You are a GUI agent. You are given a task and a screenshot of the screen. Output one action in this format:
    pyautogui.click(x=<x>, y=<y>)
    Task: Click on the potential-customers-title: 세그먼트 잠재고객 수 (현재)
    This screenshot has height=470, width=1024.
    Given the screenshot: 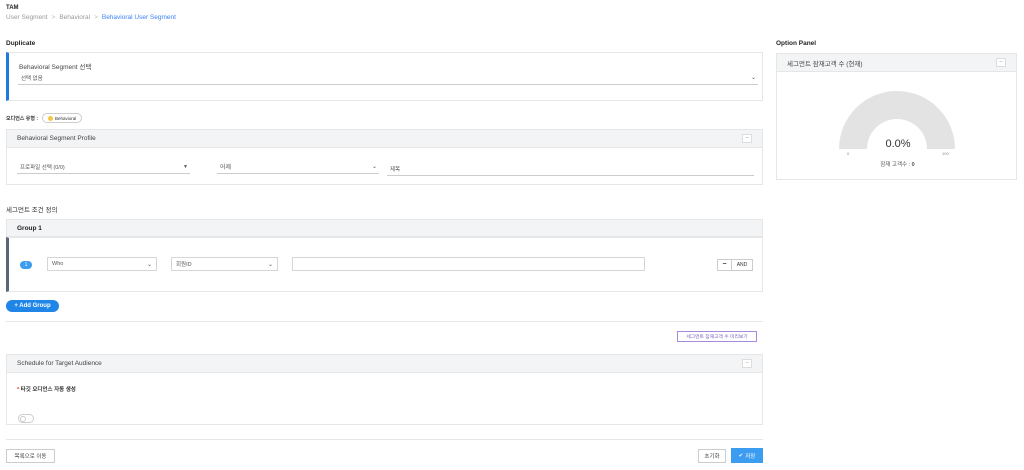 What is the action you would take?
    pyautogui.click(x=825, y=64)
    